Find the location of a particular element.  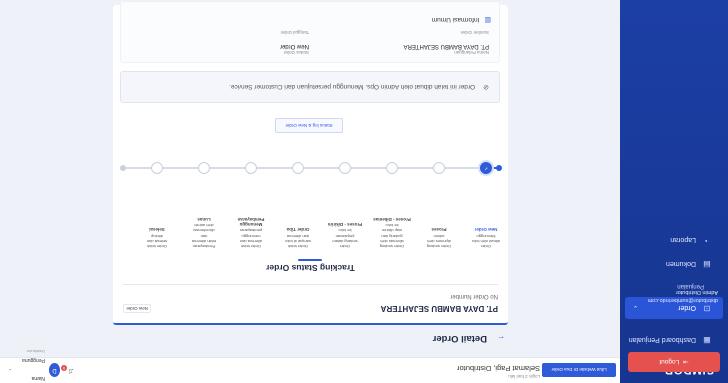

tracking-step-name: Lunas is located at coordinates (204, 219).